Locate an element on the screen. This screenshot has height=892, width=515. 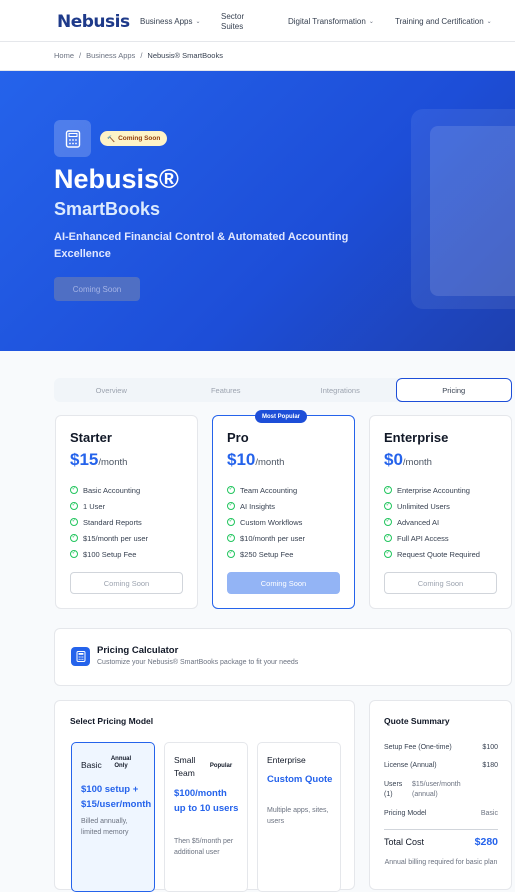
total-label: Total Cost is located at coordinates (404, 842).